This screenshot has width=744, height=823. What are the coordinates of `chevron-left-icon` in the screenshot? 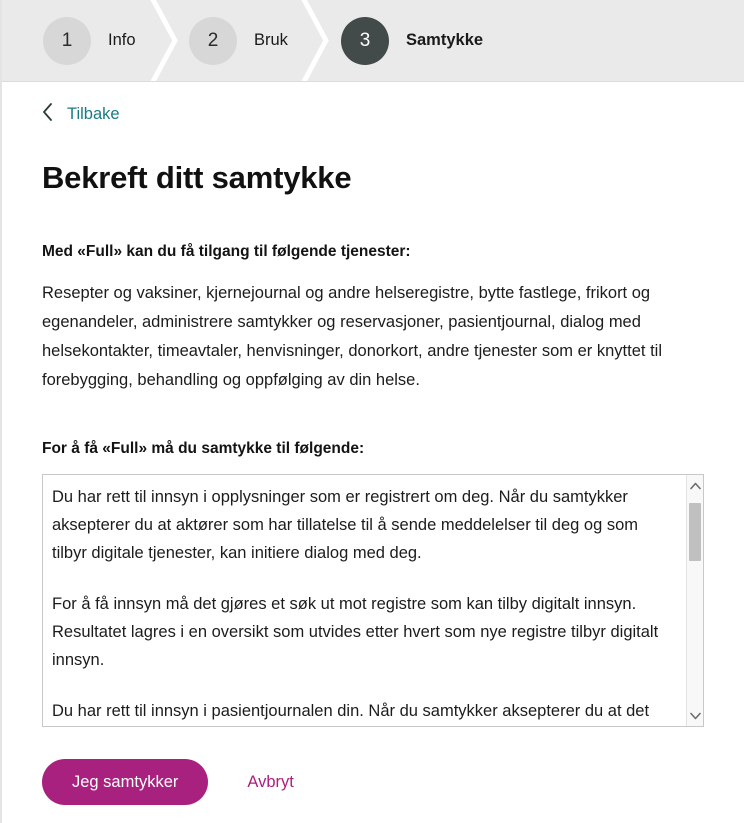 It's located at (47, 114).